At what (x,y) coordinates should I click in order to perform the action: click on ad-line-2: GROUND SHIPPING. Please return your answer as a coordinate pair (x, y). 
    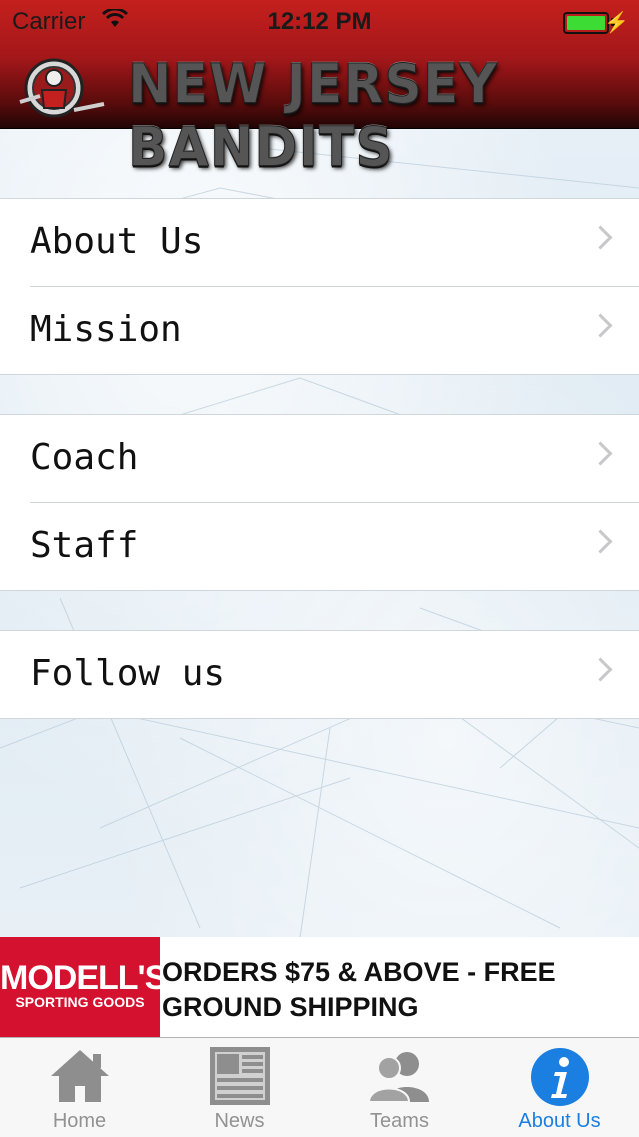
    Looking at the image, I should click on (290, 1007).